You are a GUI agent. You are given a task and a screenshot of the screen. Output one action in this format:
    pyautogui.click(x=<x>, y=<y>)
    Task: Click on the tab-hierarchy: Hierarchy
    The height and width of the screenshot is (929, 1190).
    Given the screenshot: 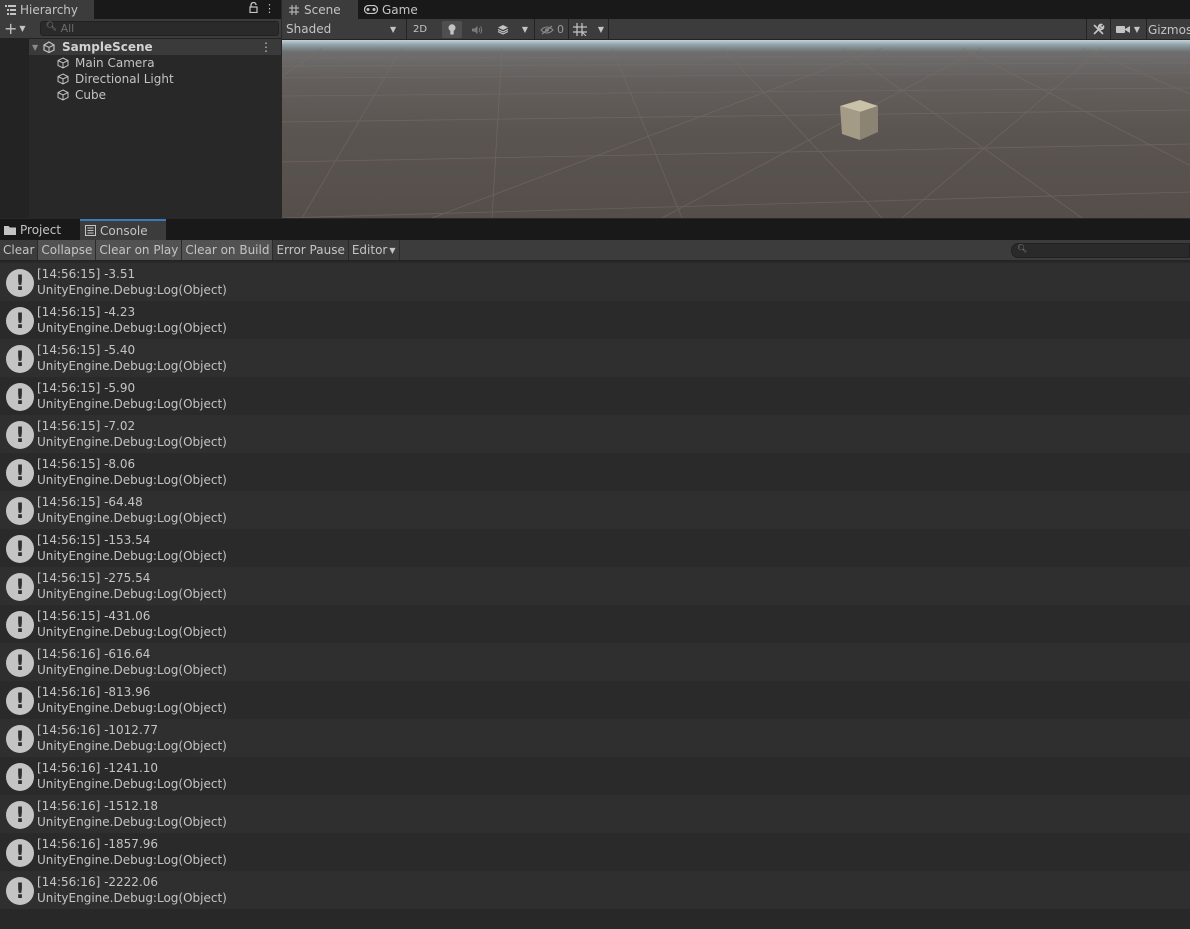 What is the action you would take?
    pyautogui.click(x=47, y=9)
    